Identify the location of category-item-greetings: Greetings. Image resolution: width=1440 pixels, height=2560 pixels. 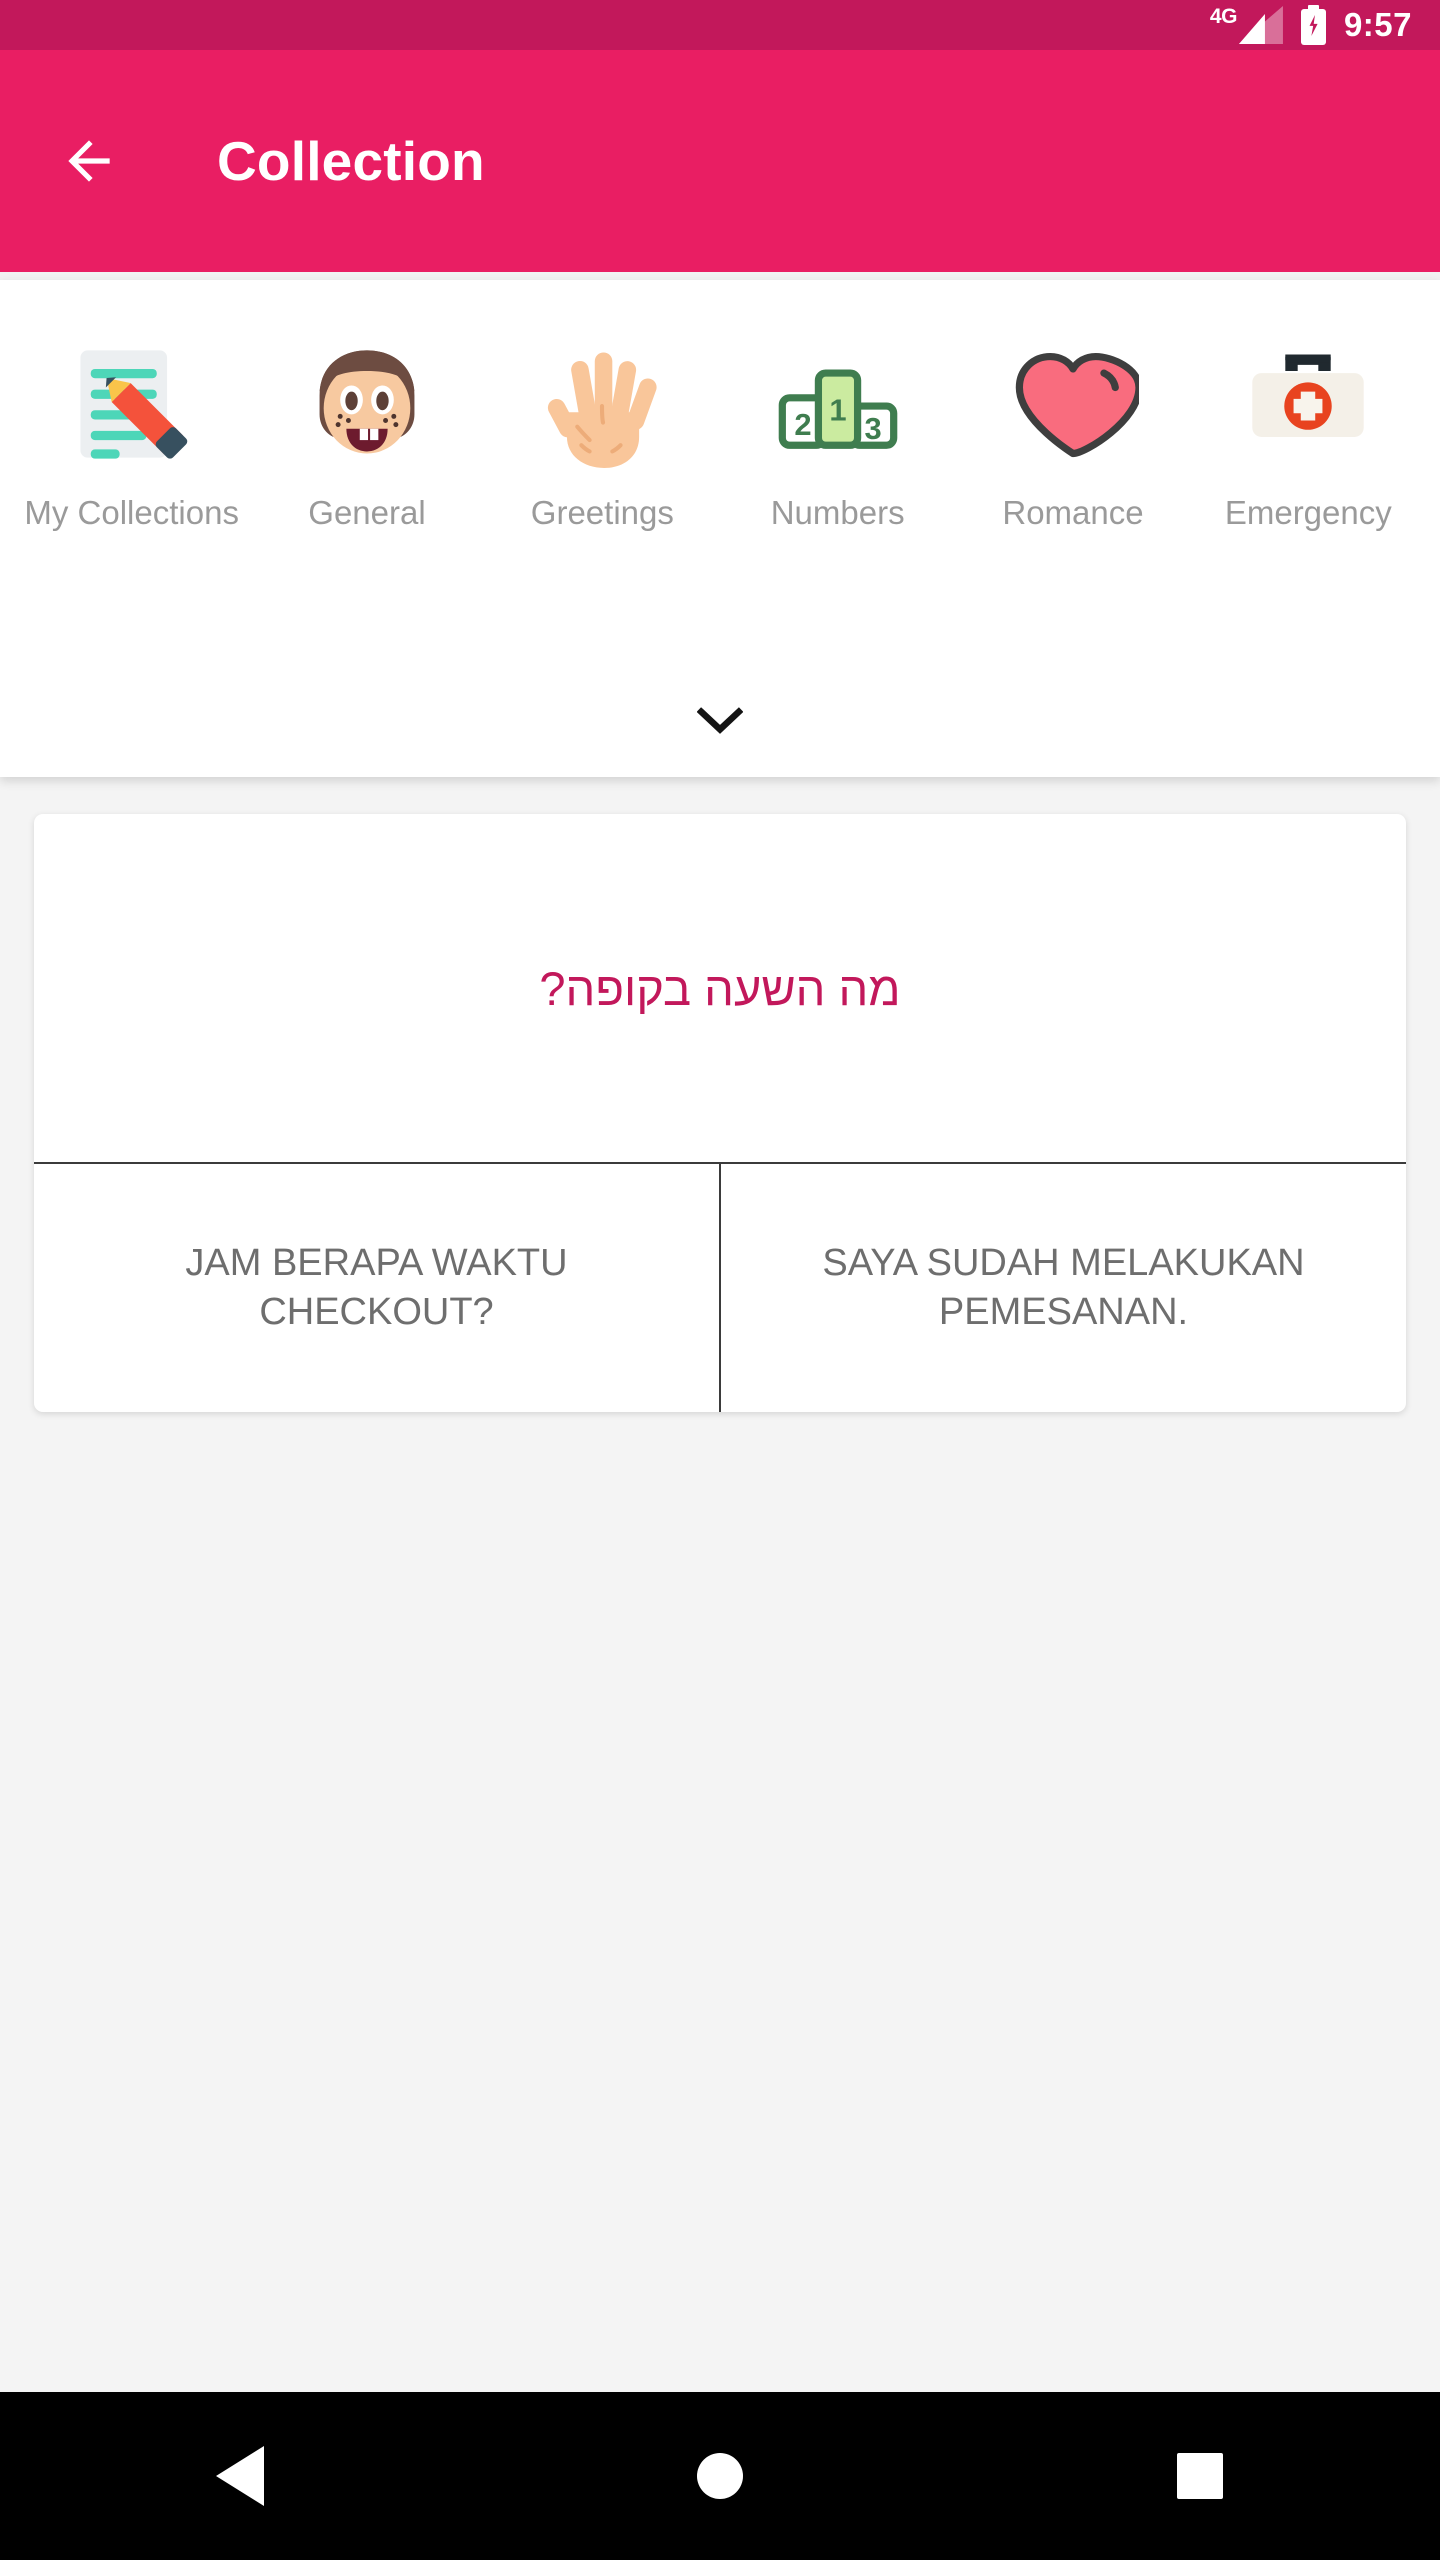
(602, 406).